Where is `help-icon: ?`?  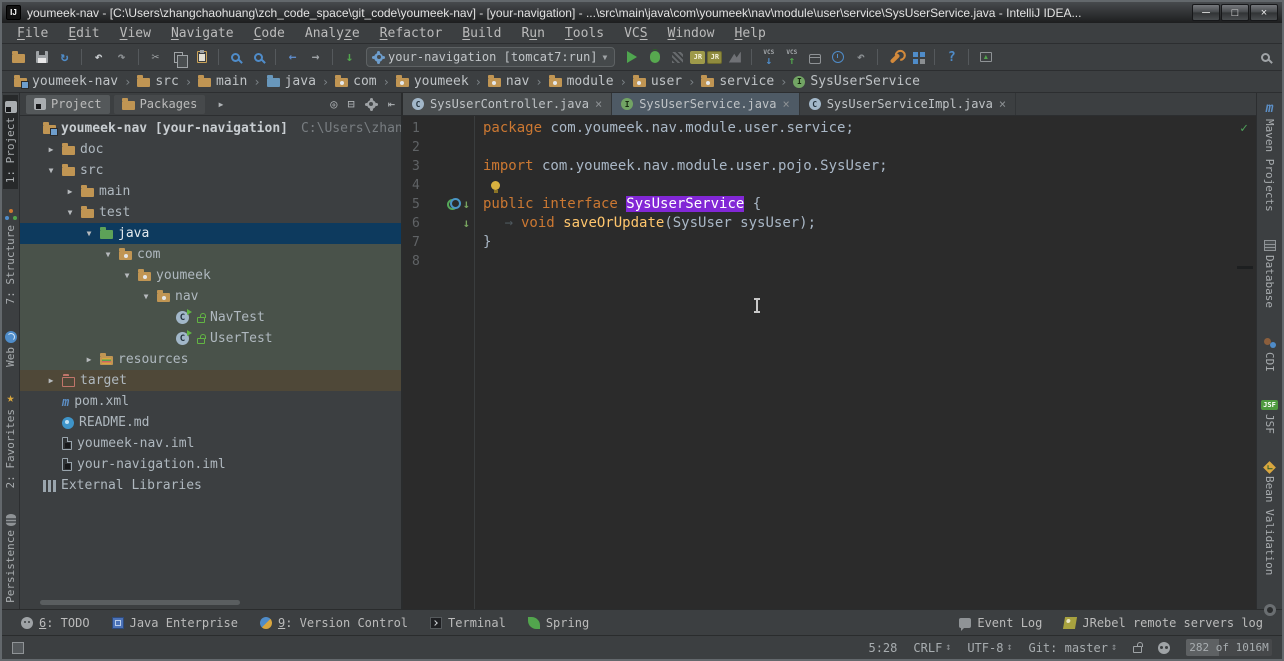
help-icon: ? is located at coordinates (951, 57).